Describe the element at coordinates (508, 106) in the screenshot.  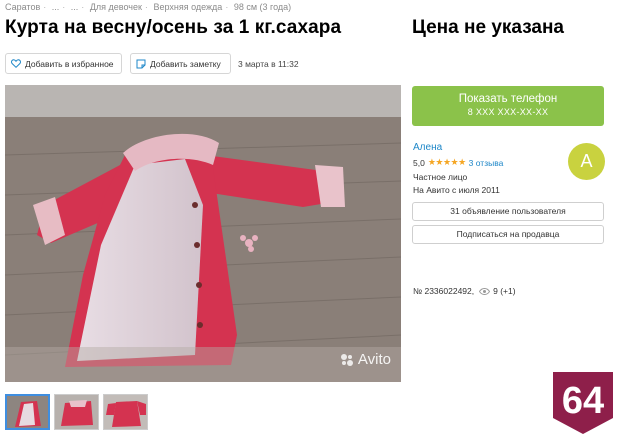
I see `show-phone-button: Показать телефон 8 XXX XXX-XX-XX` at that location.